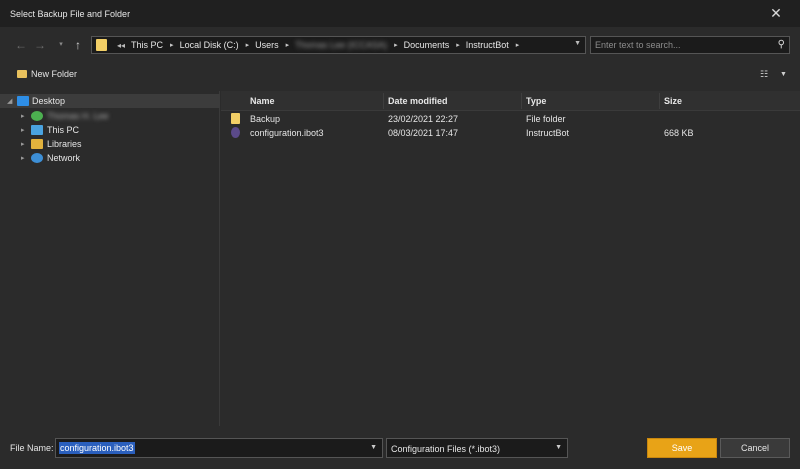  Describe the element at coordinates (767, 75) in the screenshot. I see `view-options-icon: ☷` at that location.